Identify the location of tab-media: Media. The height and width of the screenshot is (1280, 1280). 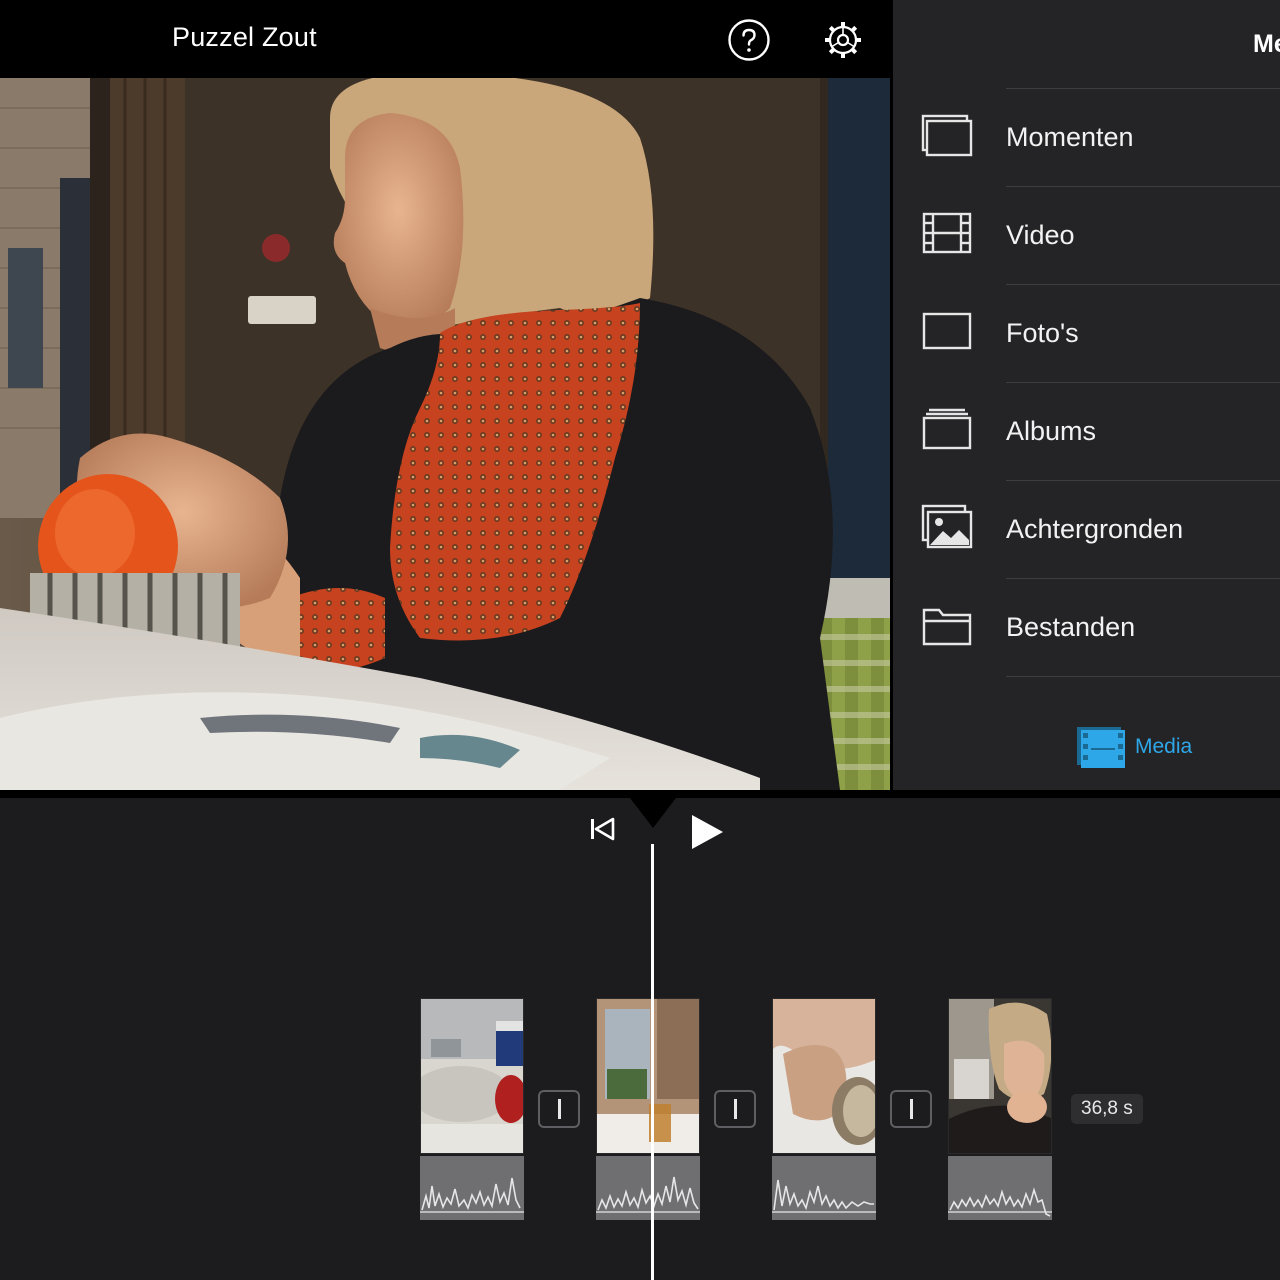
(1133, 747).